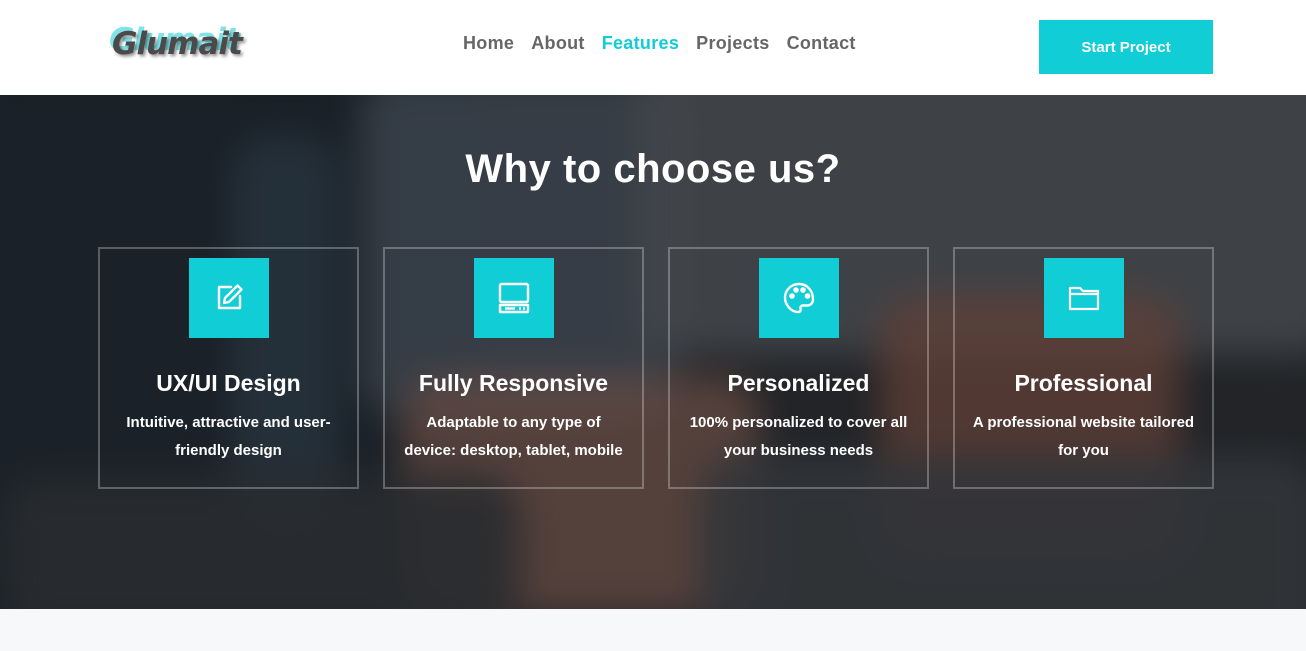  I want to click on nav-link-projects: Projects, so click(732, 43).